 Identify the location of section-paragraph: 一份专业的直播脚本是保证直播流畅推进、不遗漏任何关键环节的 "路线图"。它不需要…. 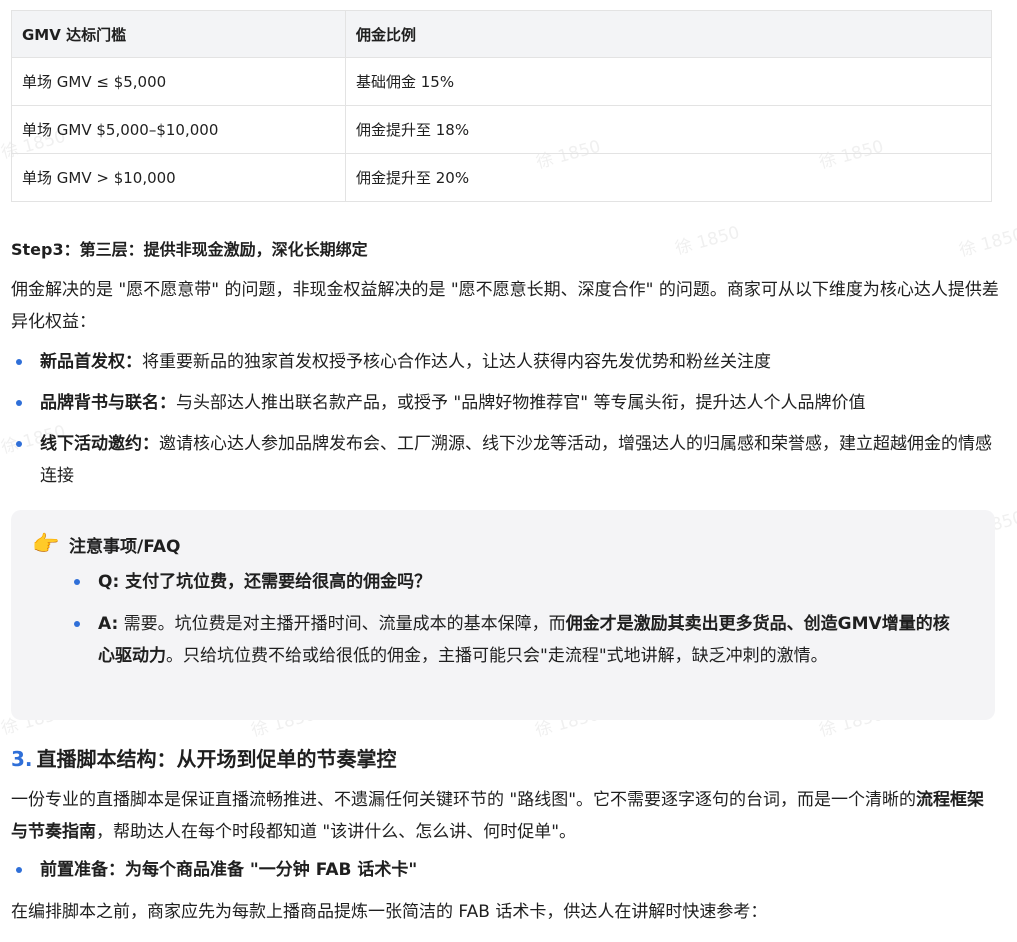
(506, 816).